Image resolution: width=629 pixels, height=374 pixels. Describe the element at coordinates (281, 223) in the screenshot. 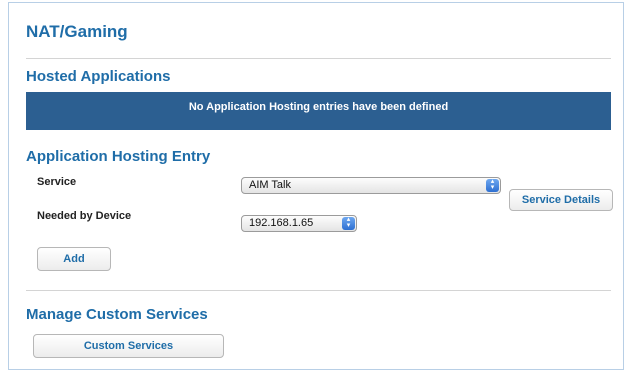

I see `device-select-value: 192.168.1.65` at that location.